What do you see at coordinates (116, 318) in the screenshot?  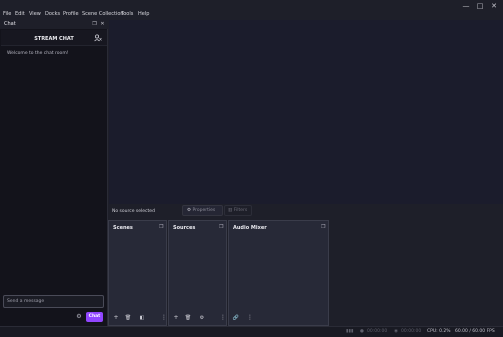 I see `add-scene-plus-icon: +` at bounding box center [116, 318].